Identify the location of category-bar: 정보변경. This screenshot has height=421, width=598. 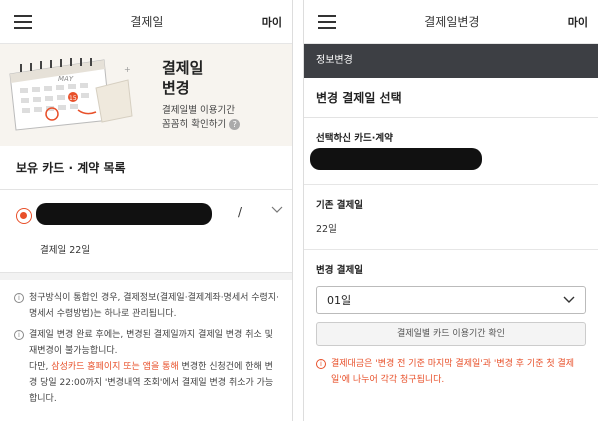
(451, 61).